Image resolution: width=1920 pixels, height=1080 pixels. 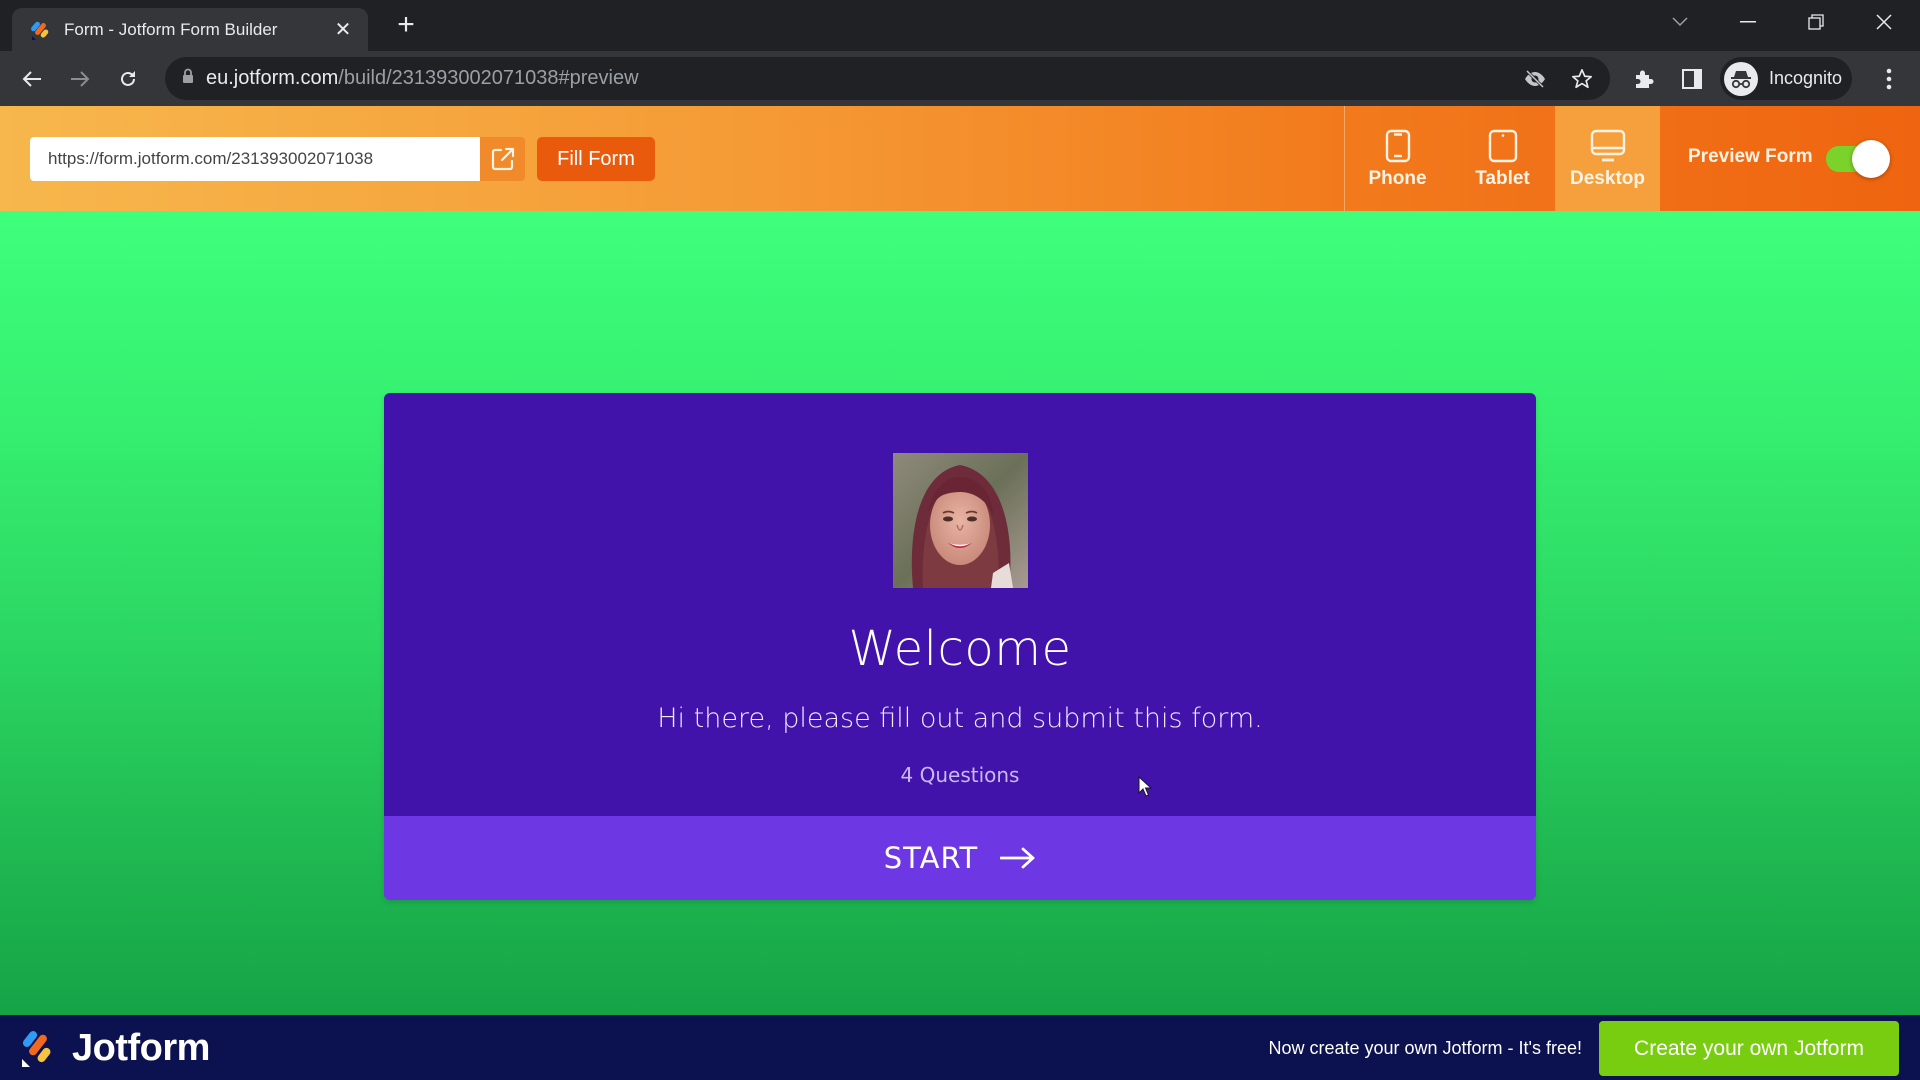 What do you see at coordinates (960, 25) in the screenshot?
I see `browser-tab-strip: Form - Jotform Form Builder ✕ +` at bounding box center [960, 25].